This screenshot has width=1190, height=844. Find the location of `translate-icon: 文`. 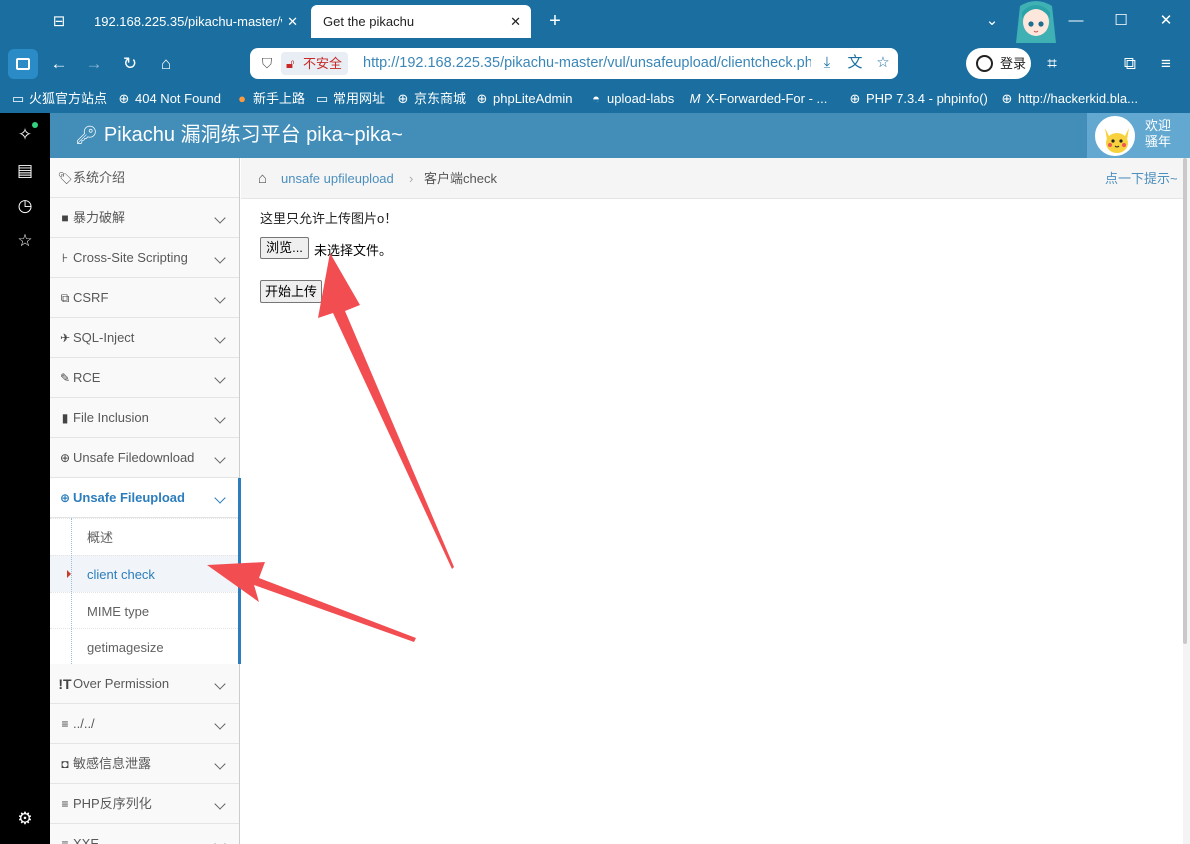

translate-icon: 文 is located at coordinates (855, 63).